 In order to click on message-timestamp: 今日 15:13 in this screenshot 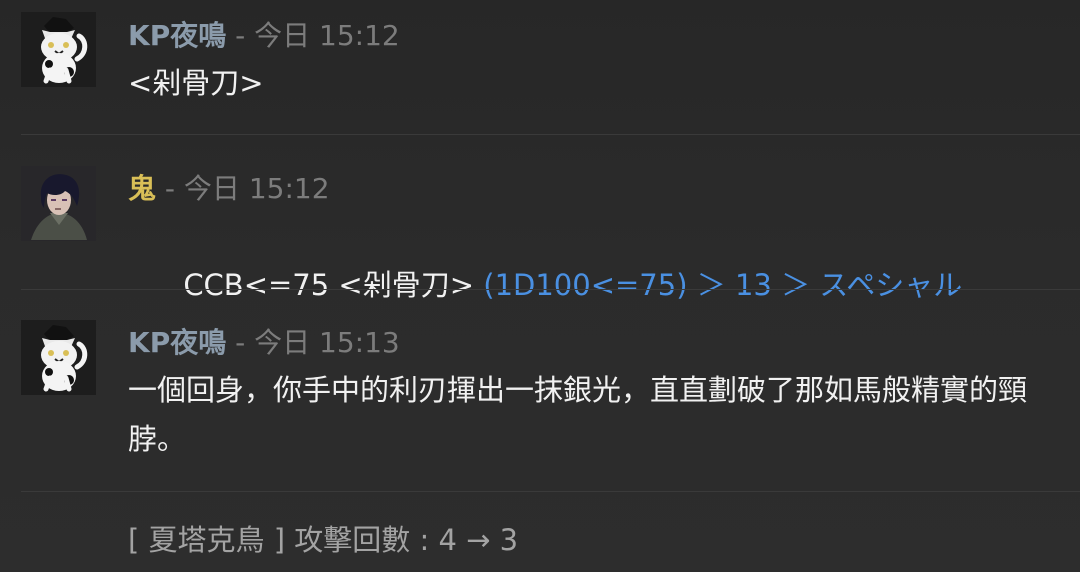, I will do `click(327, 342)`.